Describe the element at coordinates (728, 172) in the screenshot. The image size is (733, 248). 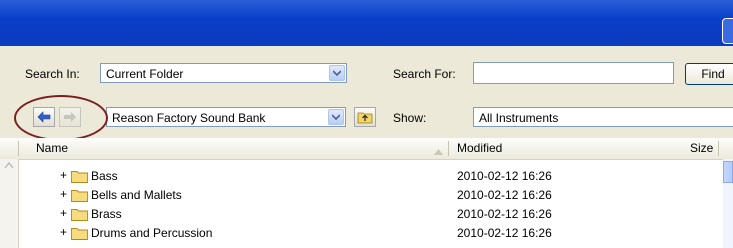
I see `scrollbar-thumb` at that location.